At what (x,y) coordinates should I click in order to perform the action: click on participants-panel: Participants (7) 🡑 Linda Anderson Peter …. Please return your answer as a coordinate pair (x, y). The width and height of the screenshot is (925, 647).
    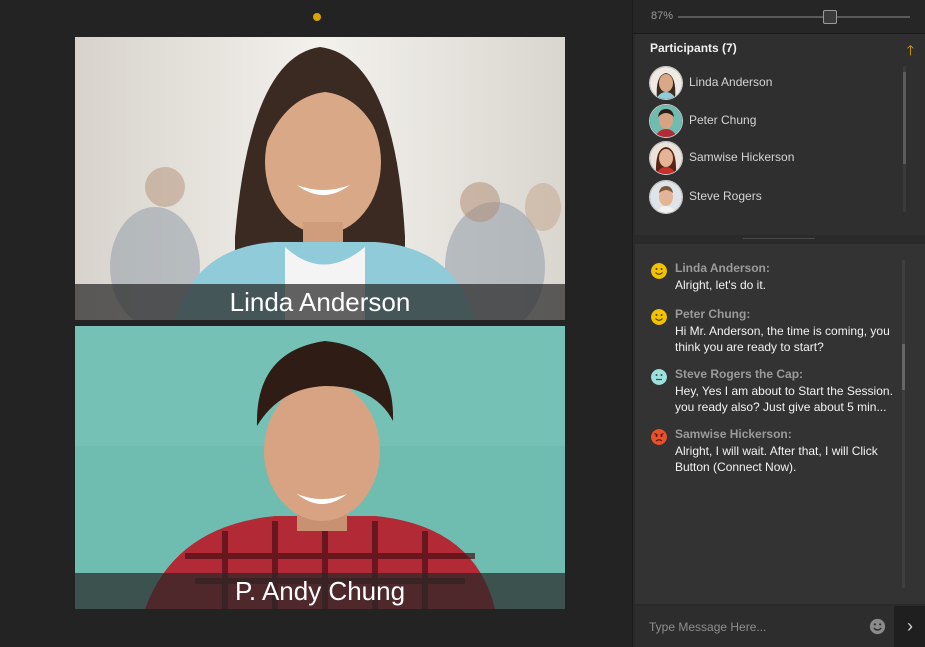
    Looking at the image, I should click on (780, 134).